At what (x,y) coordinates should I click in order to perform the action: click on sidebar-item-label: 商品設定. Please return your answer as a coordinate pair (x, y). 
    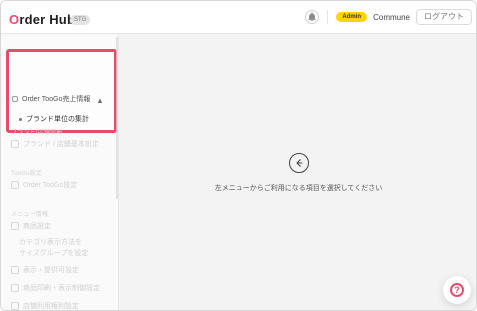
    Looking at the image, I should click on (37, 226).